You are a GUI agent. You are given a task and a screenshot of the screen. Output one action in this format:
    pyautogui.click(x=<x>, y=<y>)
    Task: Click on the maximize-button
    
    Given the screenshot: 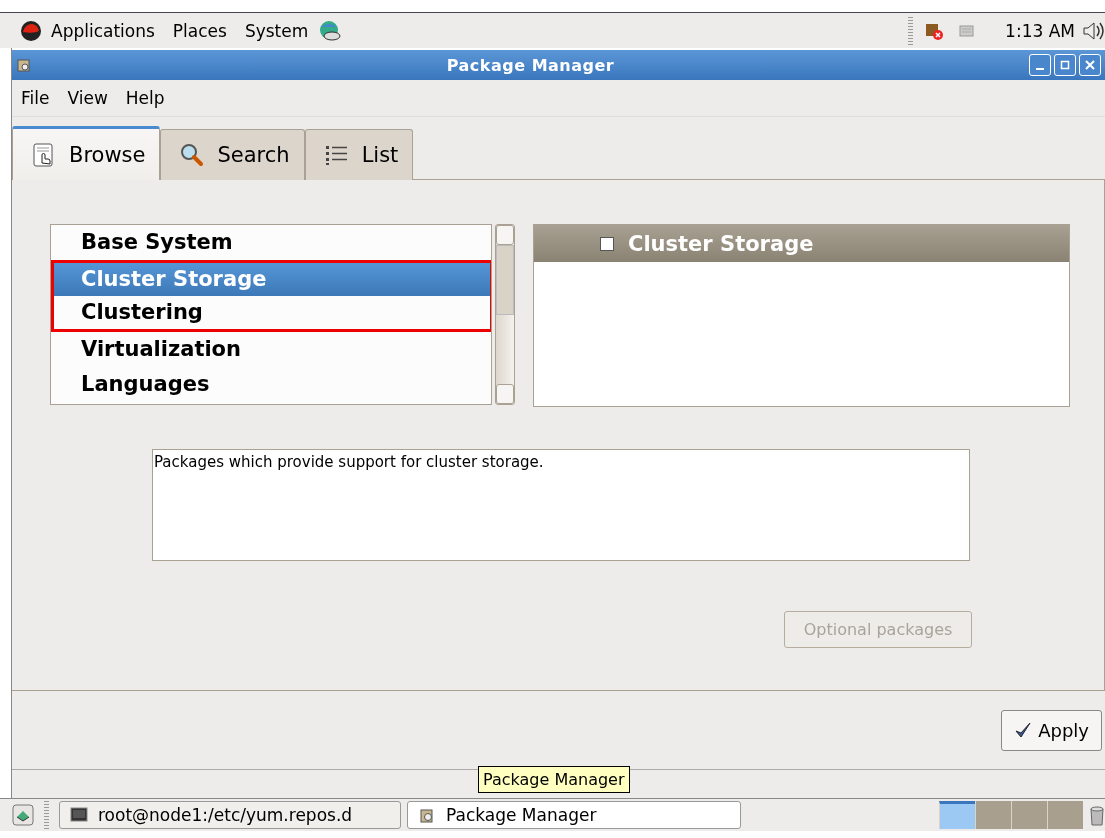 What is the action you would take?
    pyautogui.click(x=1065, y=65)
    